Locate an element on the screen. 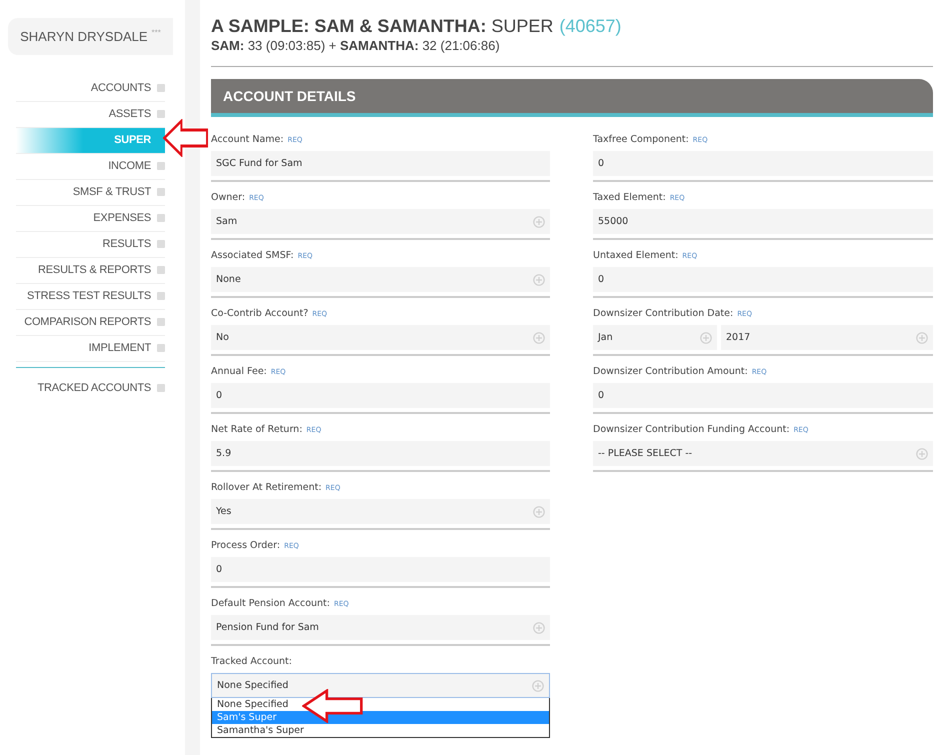  field-label: Rollover At Retirement: is located at coordinates (266, 487).